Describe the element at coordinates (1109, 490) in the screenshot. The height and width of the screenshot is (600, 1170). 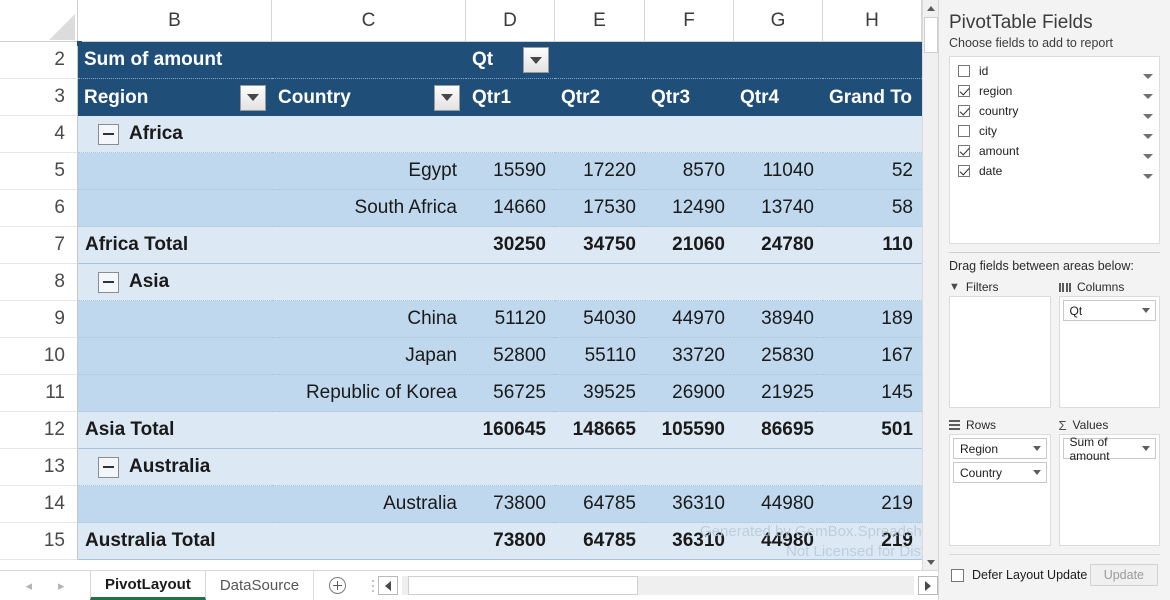
I see `values-drop-area: Sum of amount` at that location.